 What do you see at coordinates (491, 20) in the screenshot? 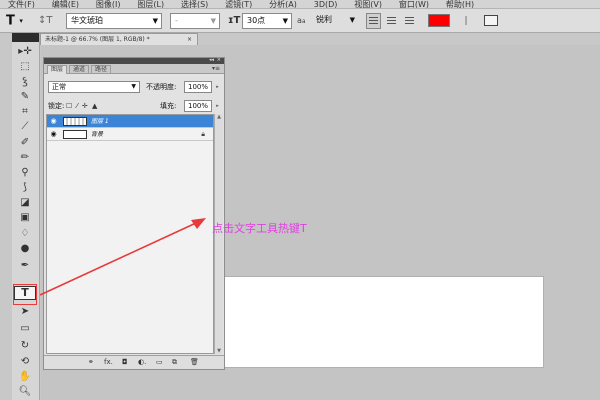
I see `character-panel-icon` at bounding box center [491, 20].